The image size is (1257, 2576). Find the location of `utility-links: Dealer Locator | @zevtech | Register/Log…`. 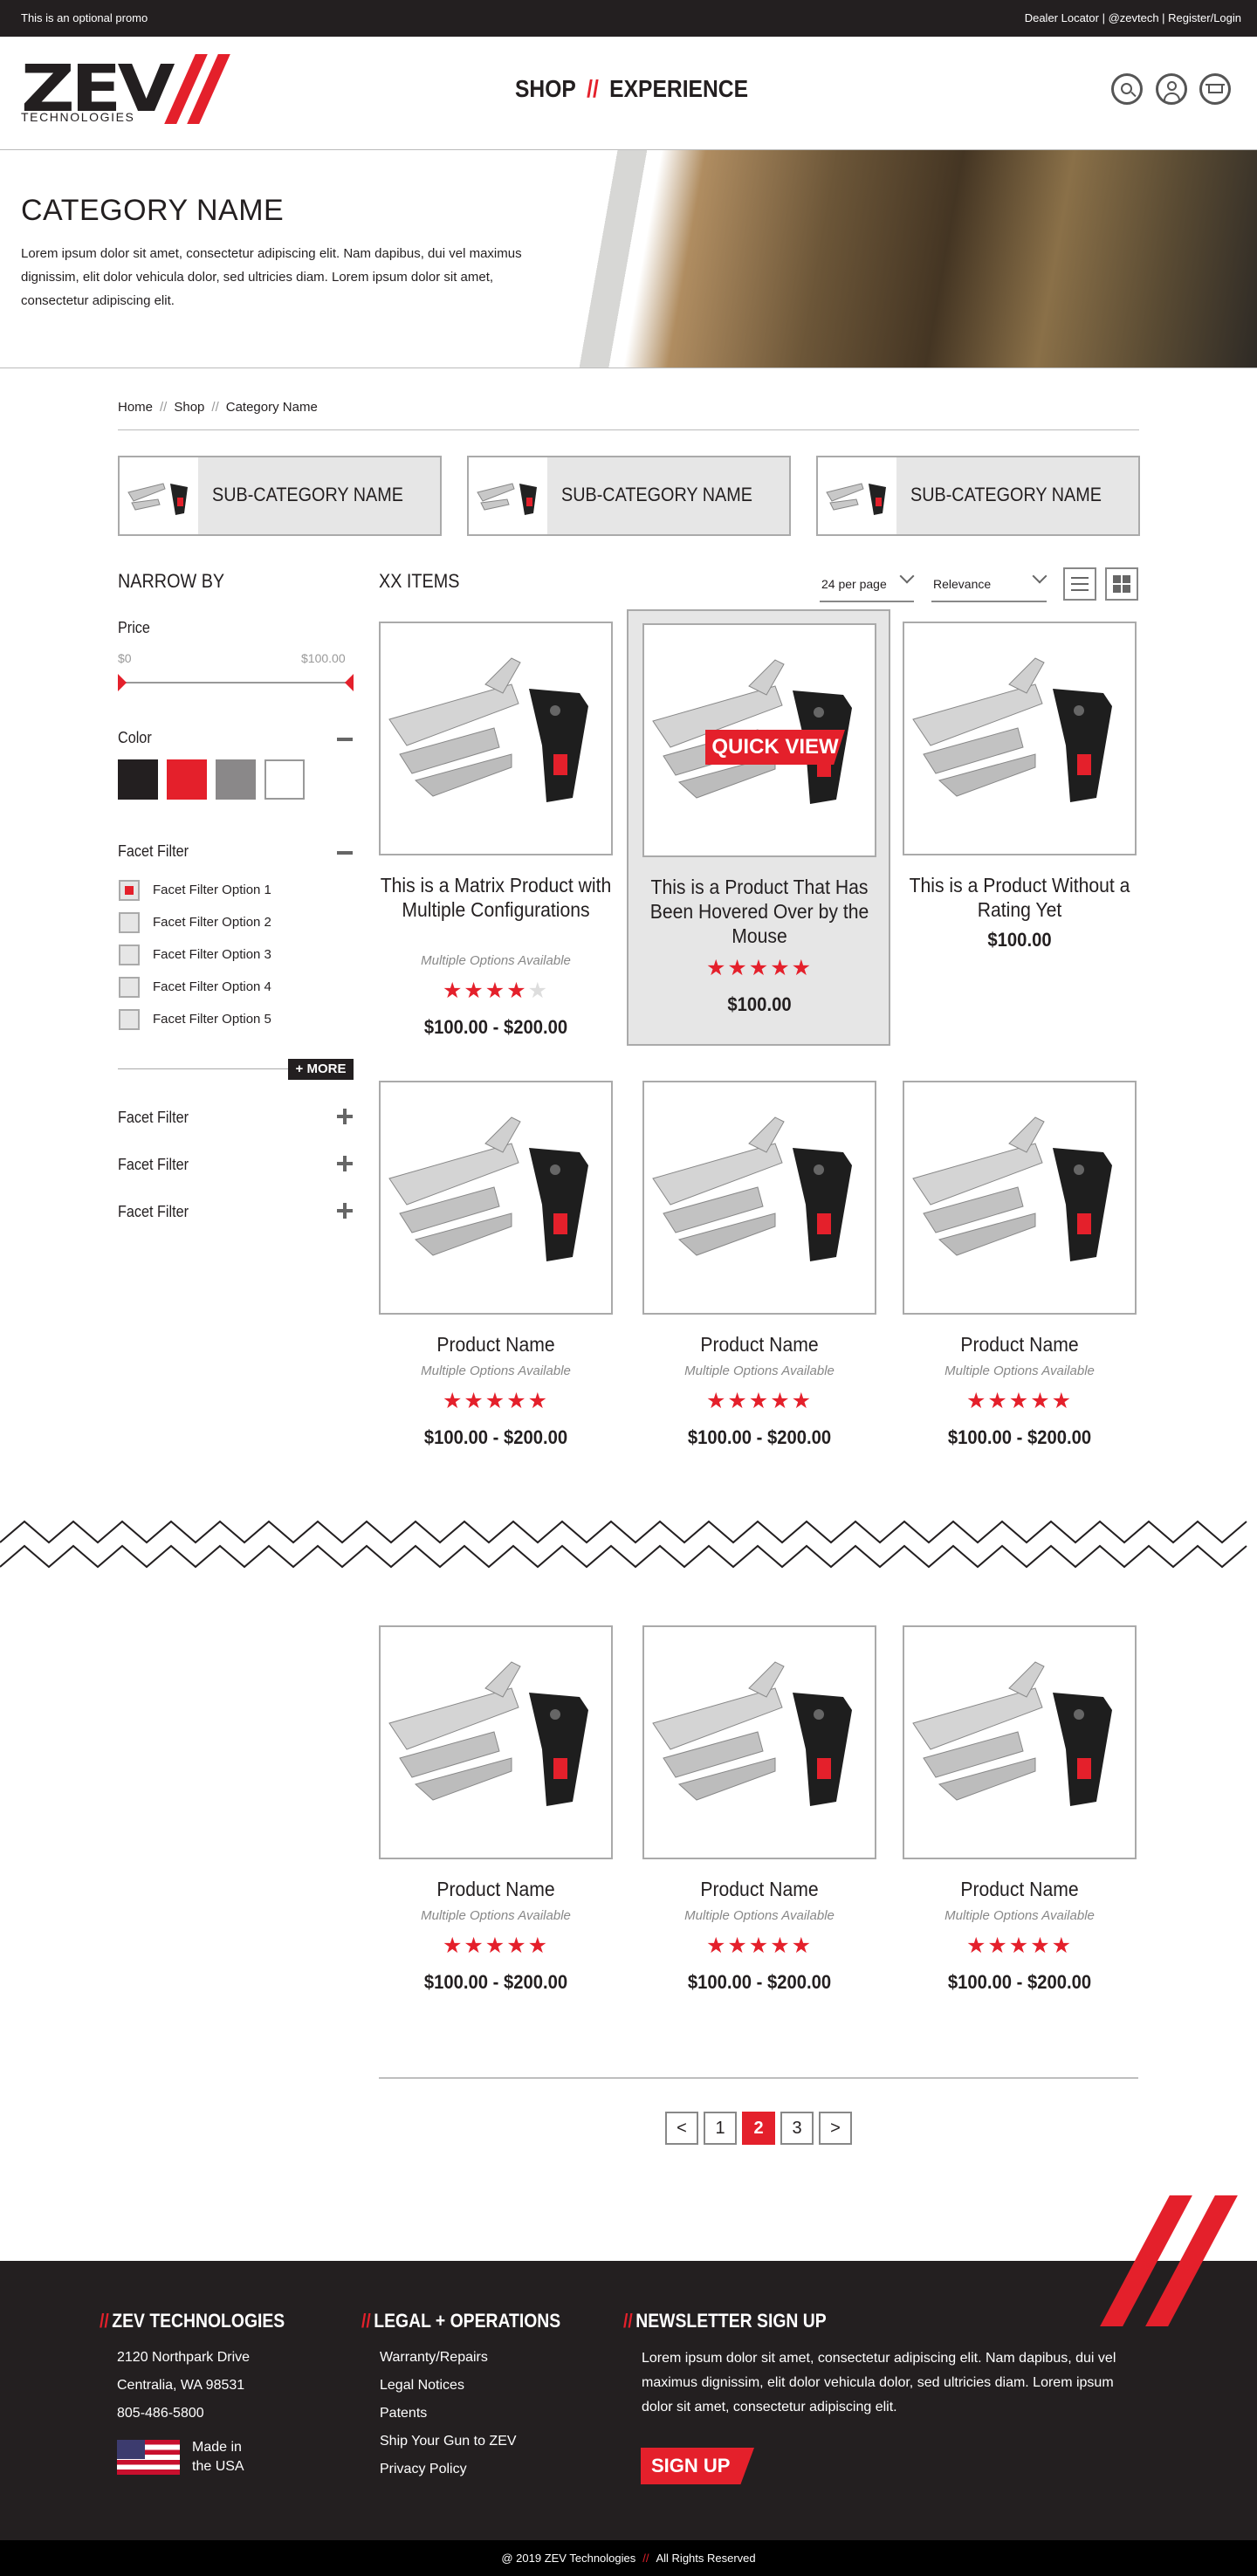

utility-links: Dealer Locator | @zevtech | Register/Log… is located at coordinates (1133, 17).